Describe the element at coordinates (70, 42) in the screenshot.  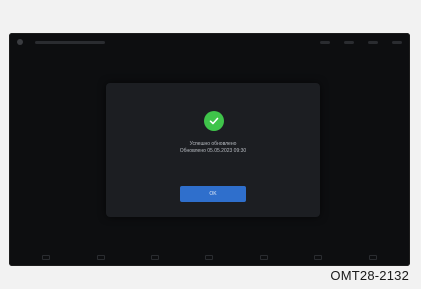
I see `status-bar-text` at that location.